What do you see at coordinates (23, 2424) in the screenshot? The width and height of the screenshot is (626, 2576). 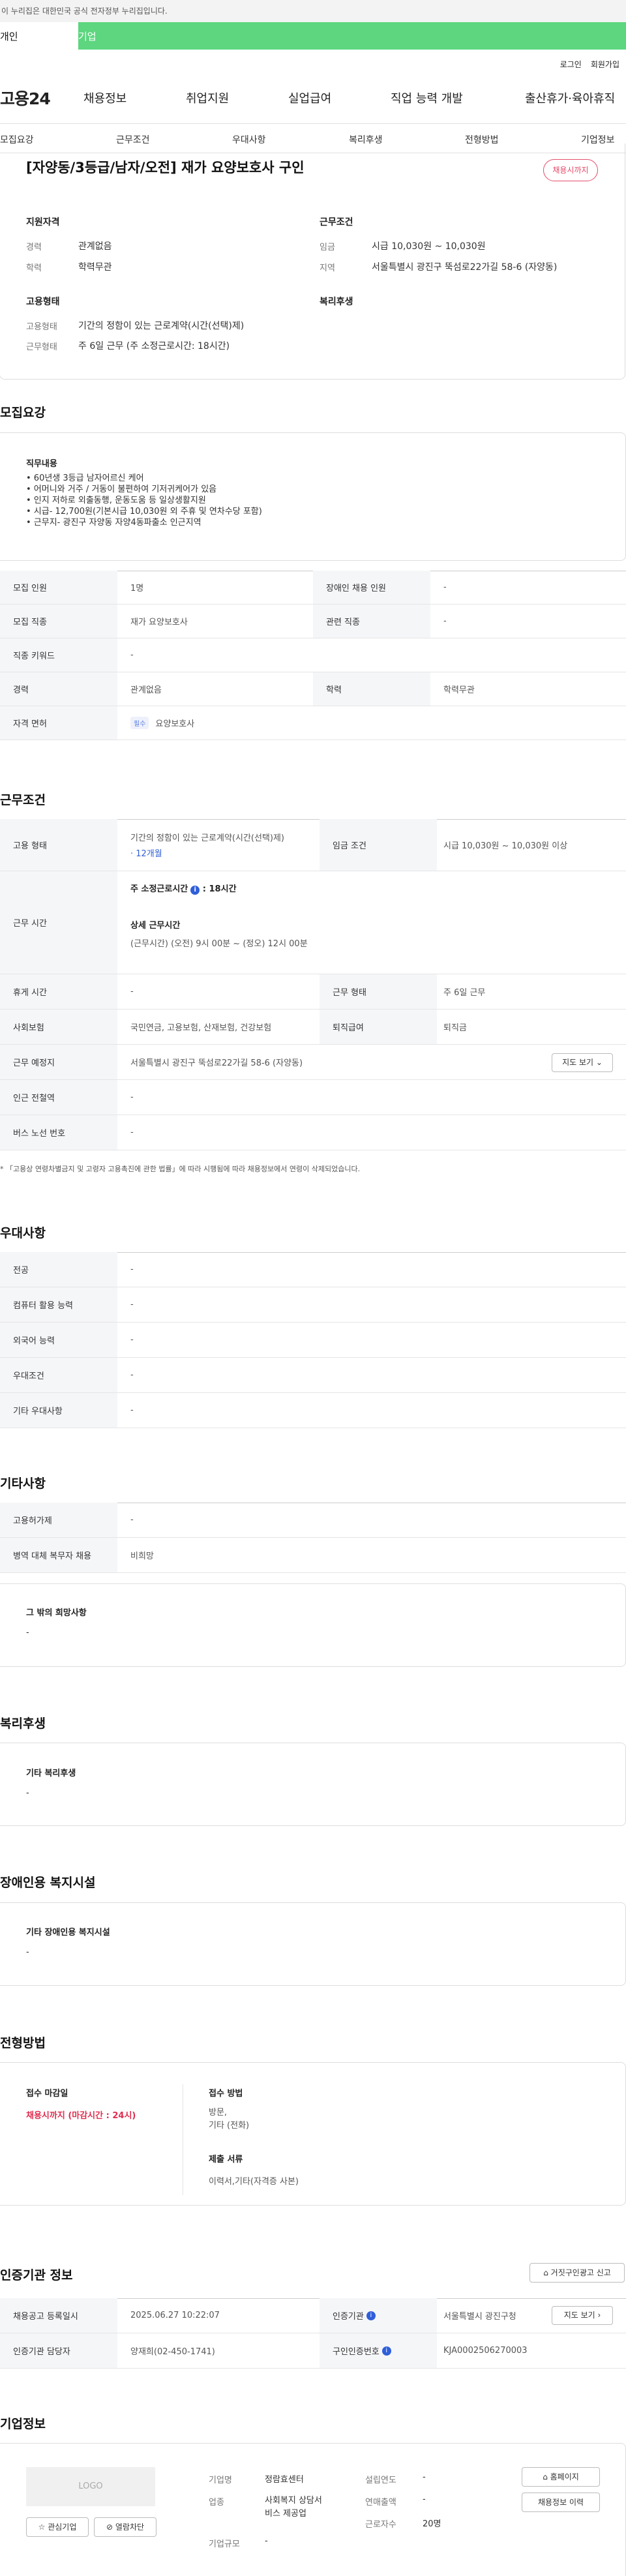 I see `company-title: 기업정보` at bounding box center [23, 2424].